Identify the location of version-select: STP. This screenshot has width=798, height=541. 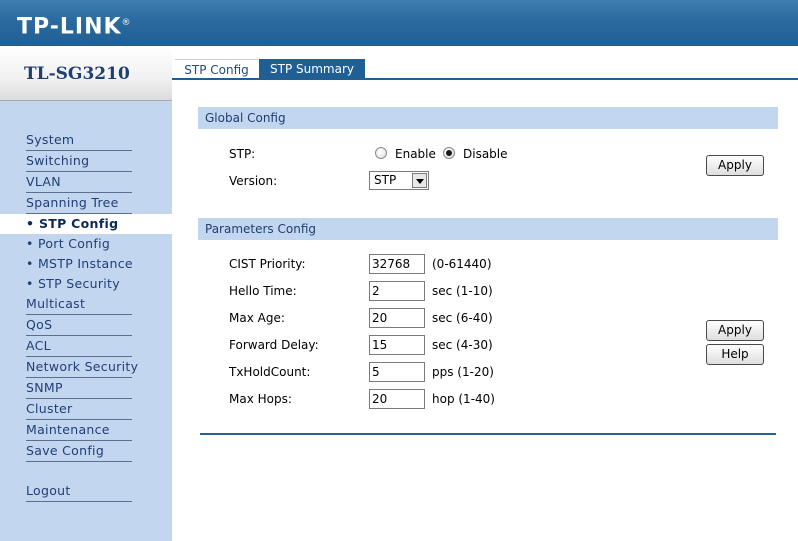
(399, 180).